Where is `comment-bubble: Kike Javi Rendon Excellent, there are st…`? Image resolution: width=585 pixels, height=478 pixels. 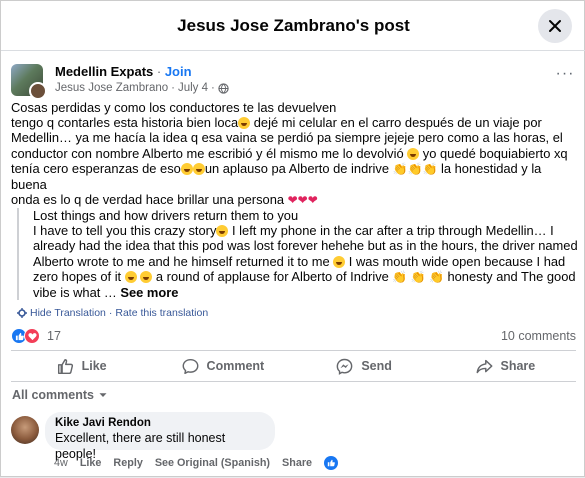
comment-bubble: Kike Javi Rendon Excellent, there are st… is located at coordinates (160, 436).